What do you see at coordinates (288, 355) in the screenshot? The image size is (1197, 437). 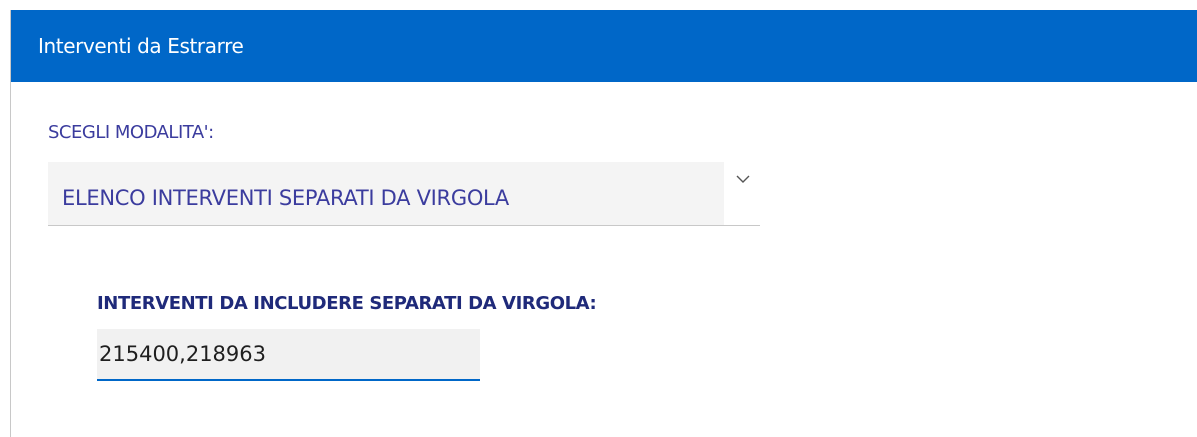 I see `include-interventions-input` at bounding box center [288, 355].